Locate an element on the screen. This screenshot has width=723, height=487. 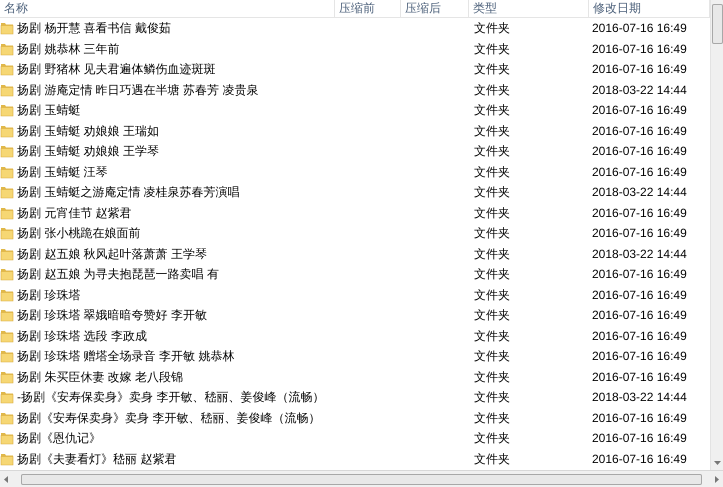
file-name: 扬剧 珍珠塔 is located at coordinates (48, 295).